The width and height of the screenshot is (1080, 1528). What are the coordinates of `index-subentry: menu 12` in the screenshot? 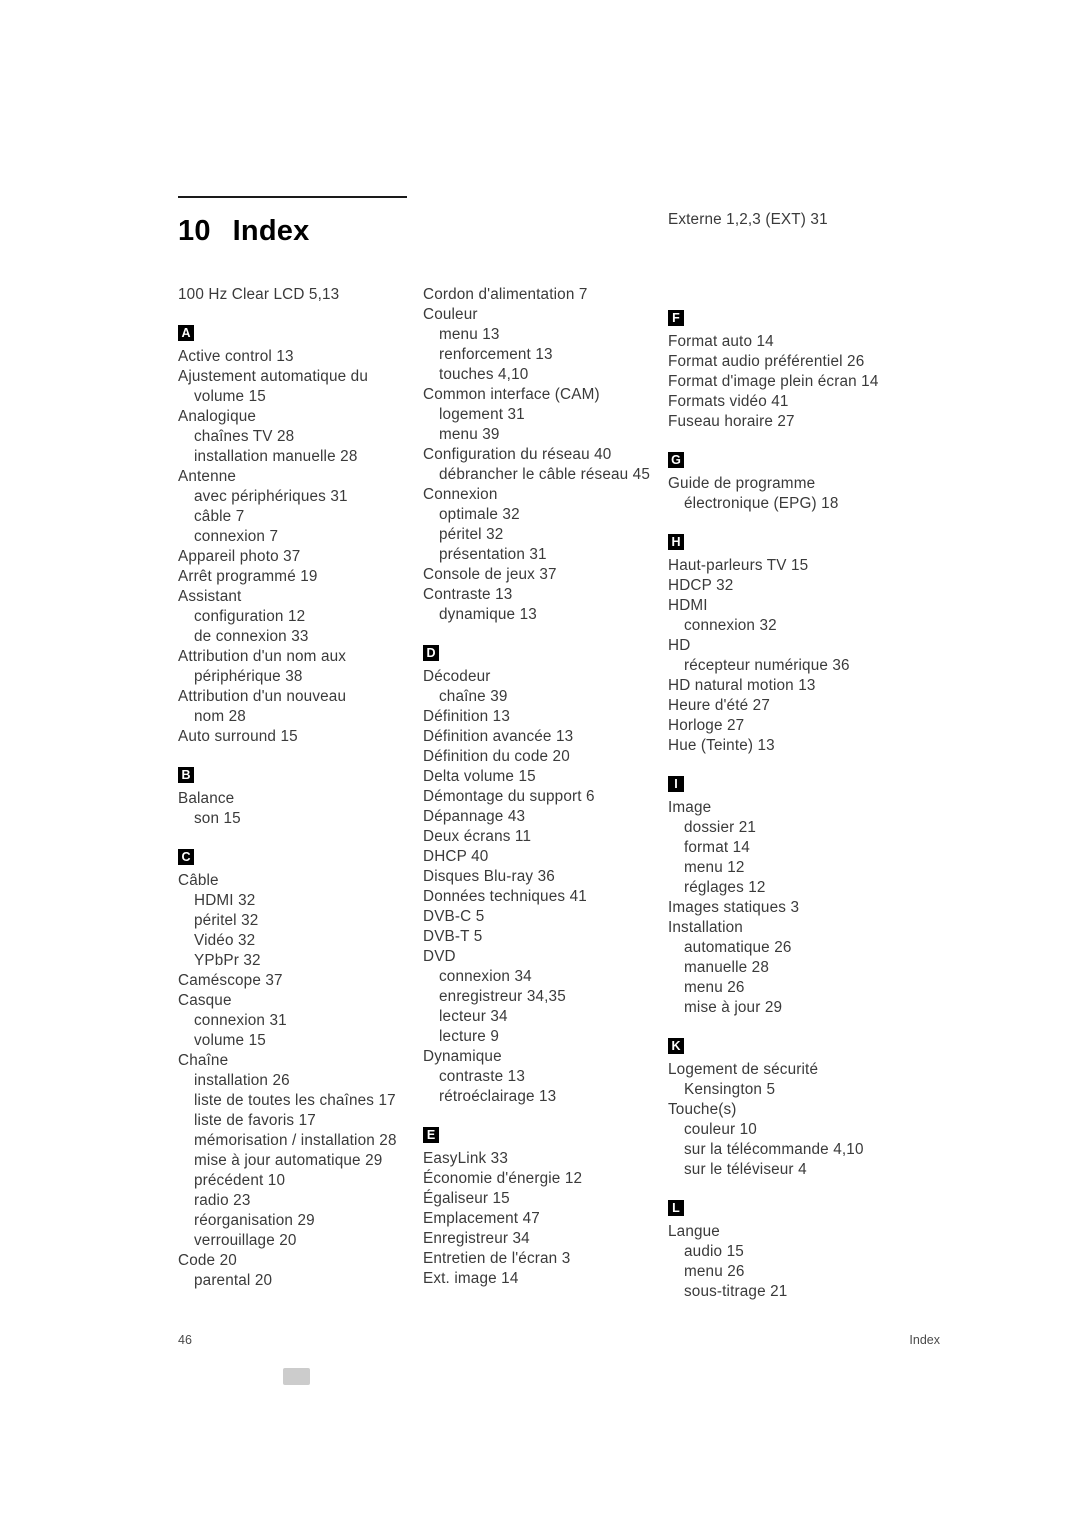 It's located at (714, 867).